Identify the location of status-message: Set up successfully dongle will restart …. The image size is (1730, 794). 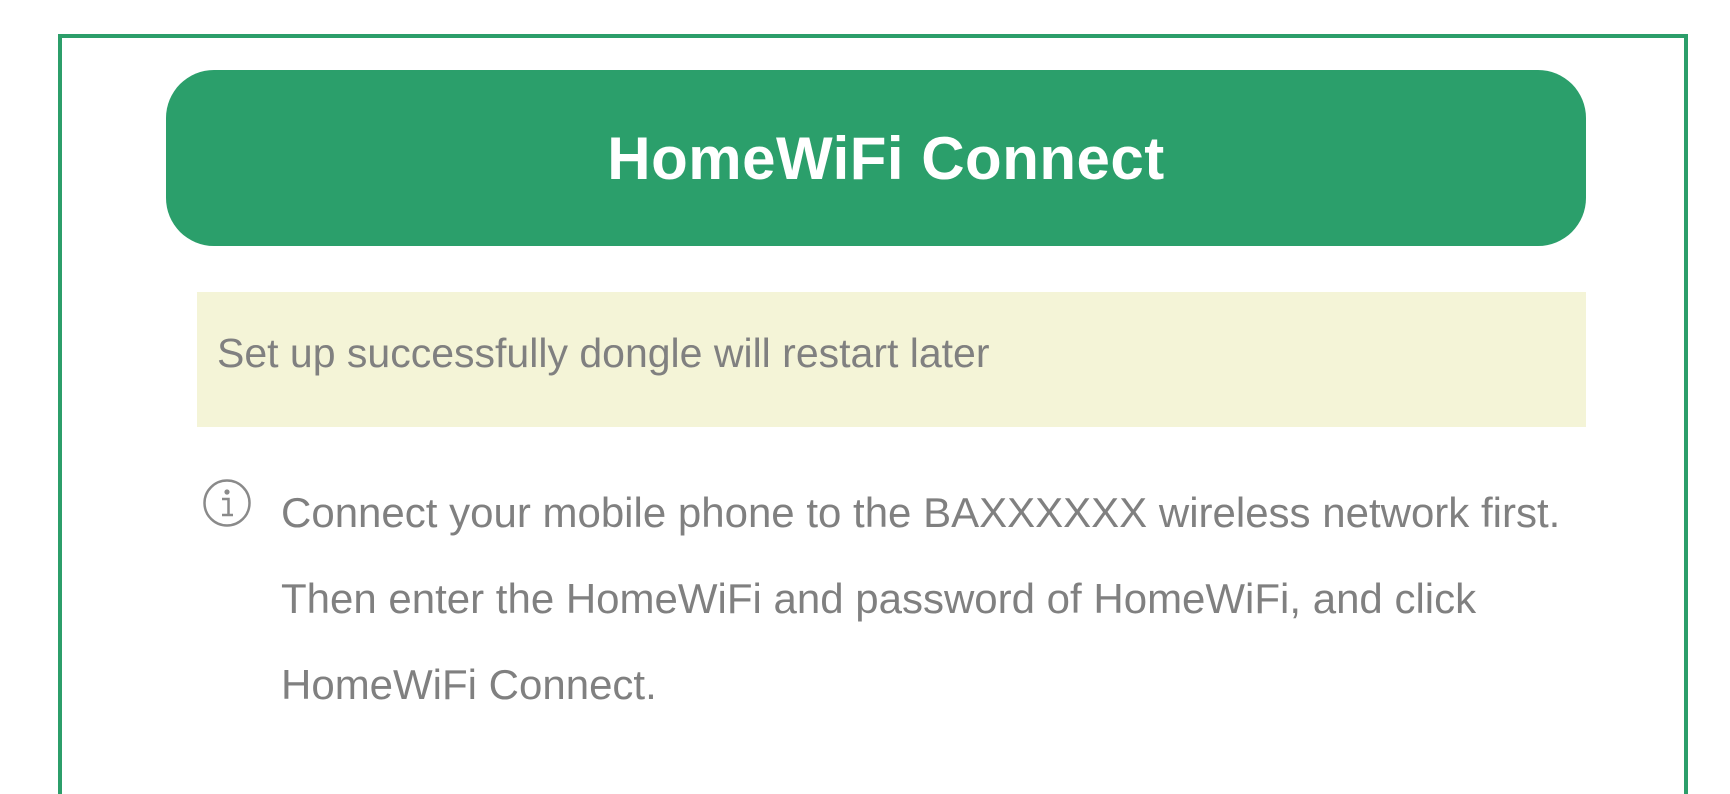
(603, 353).